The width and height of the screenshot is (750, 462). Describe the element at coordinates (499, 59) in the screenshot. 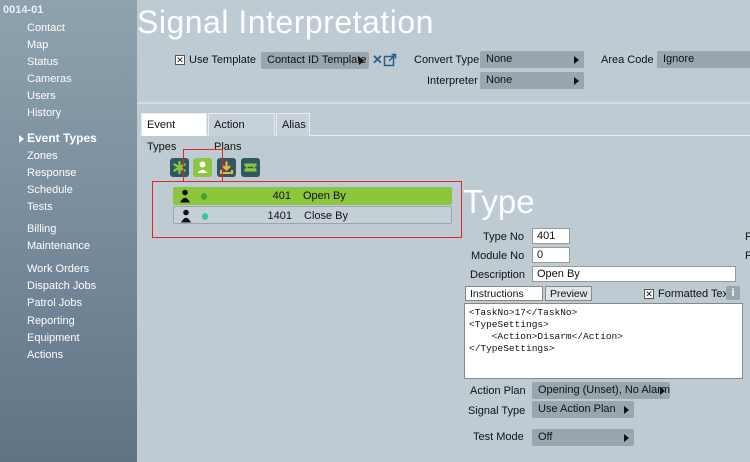

I see `convert-type-value: None` at that location.